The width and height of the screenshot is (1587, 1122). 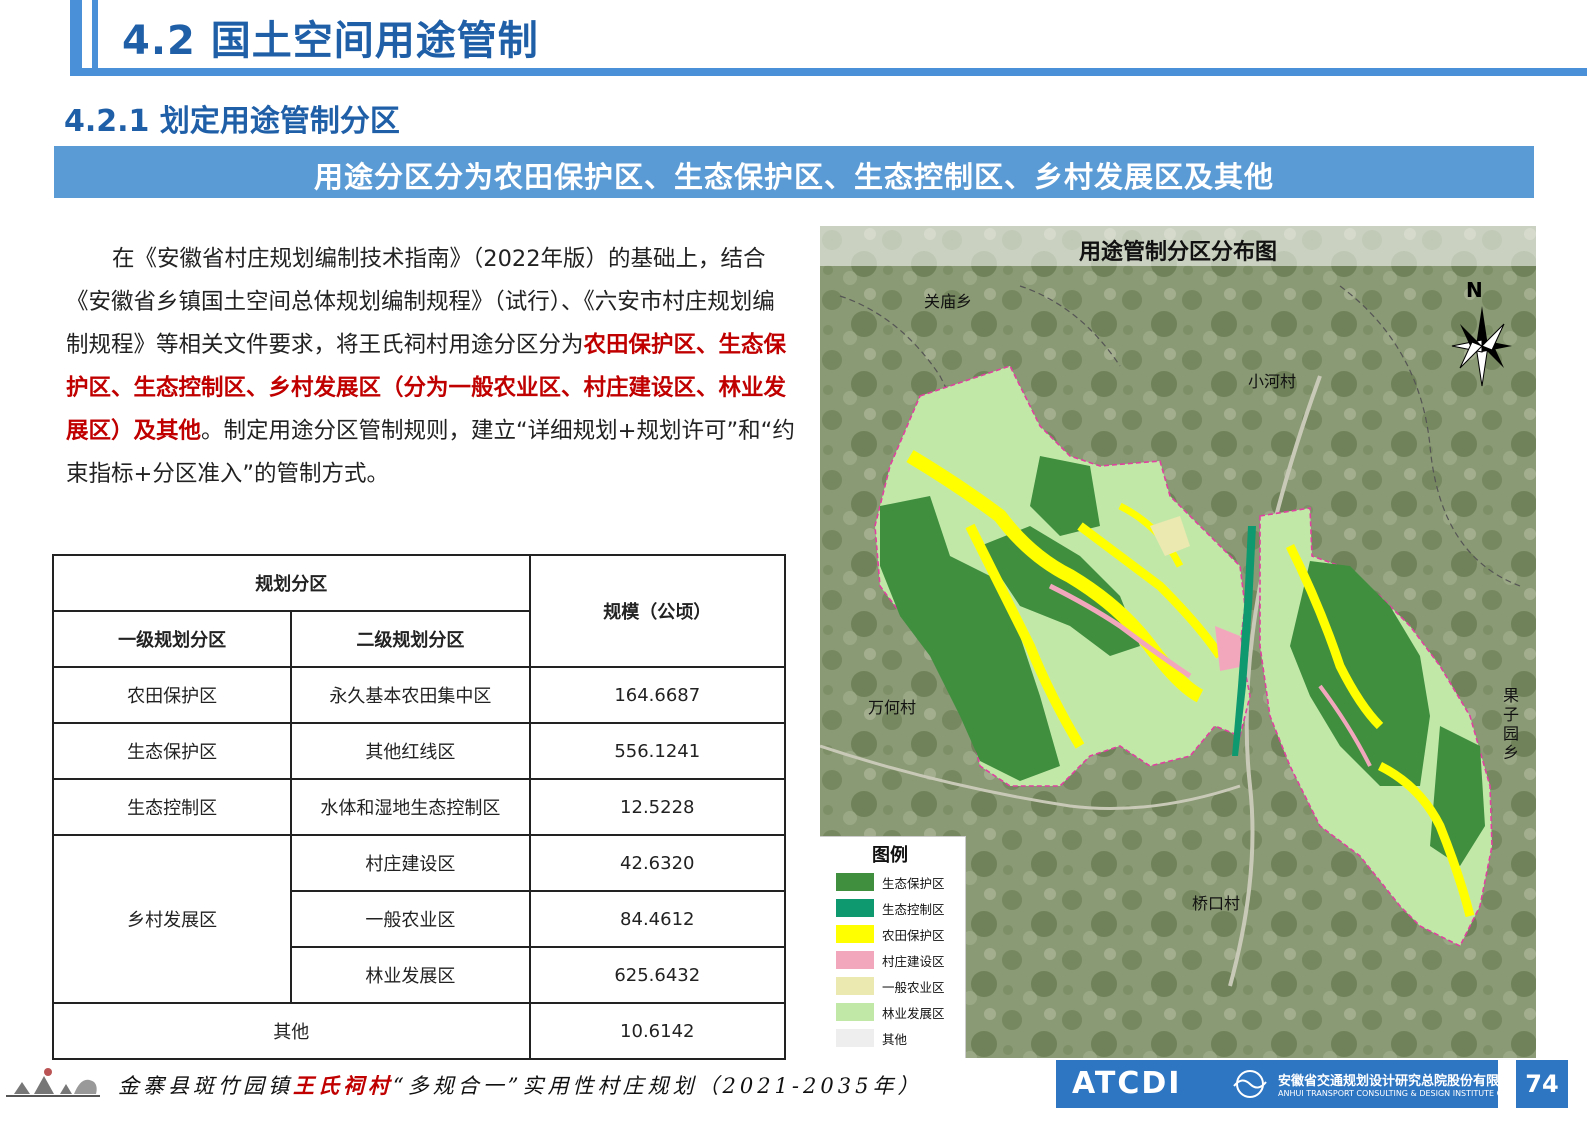 I want to click on legend-item: 生态控制区, so click(x=890, y=908).